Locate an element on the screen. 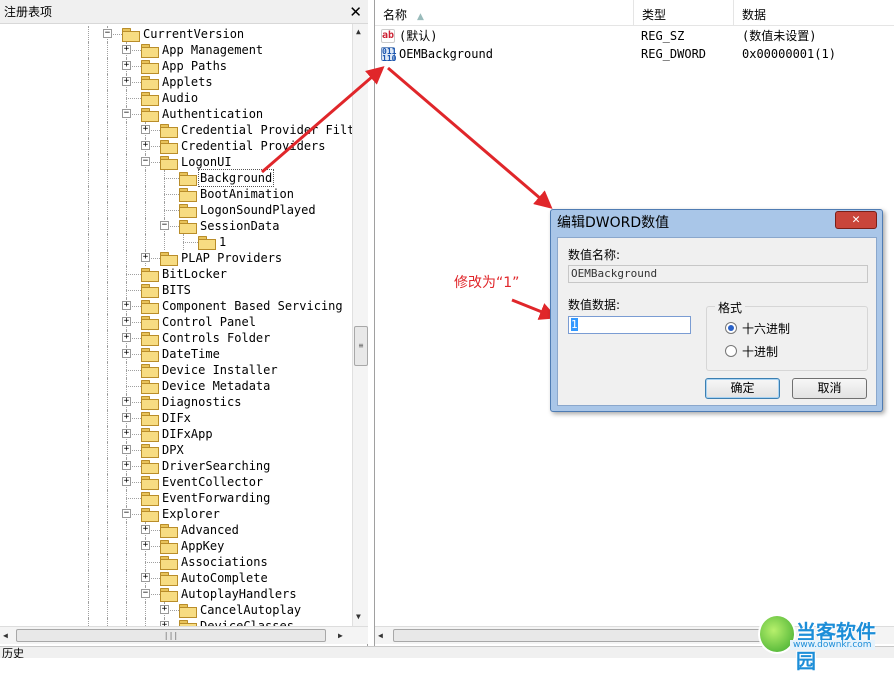 The image size is (894, 674). decimal-radio-label: 十进制 is located at coordinates (760, 351).